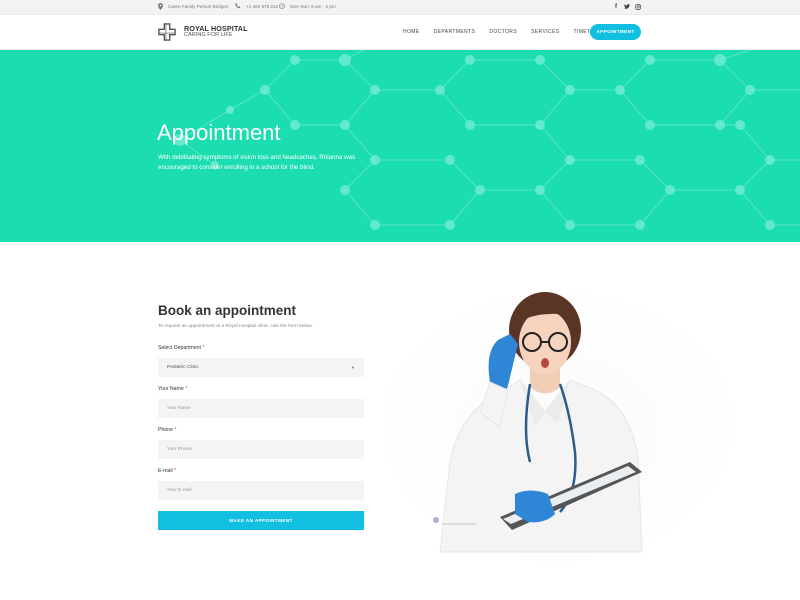  I want to click on department-selected-value: Pediatric Clinic, so click(183, 367).